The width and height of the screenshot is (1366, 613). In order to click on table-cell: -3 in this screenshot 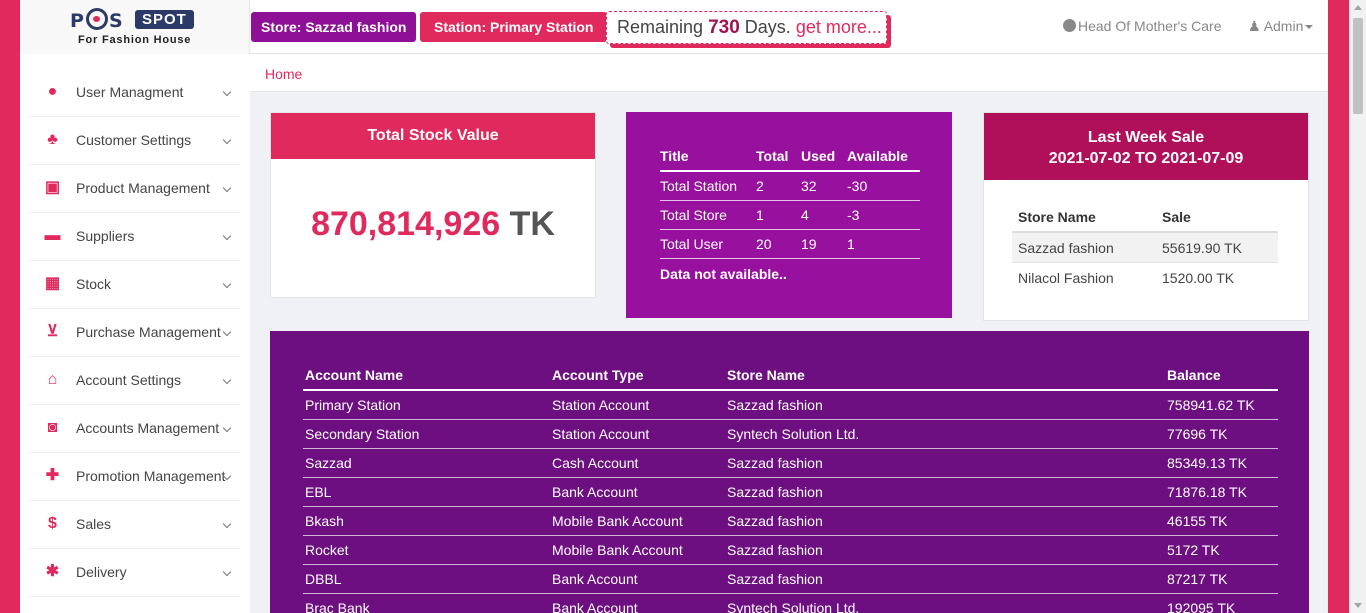, I will do `click(883, 215)`.